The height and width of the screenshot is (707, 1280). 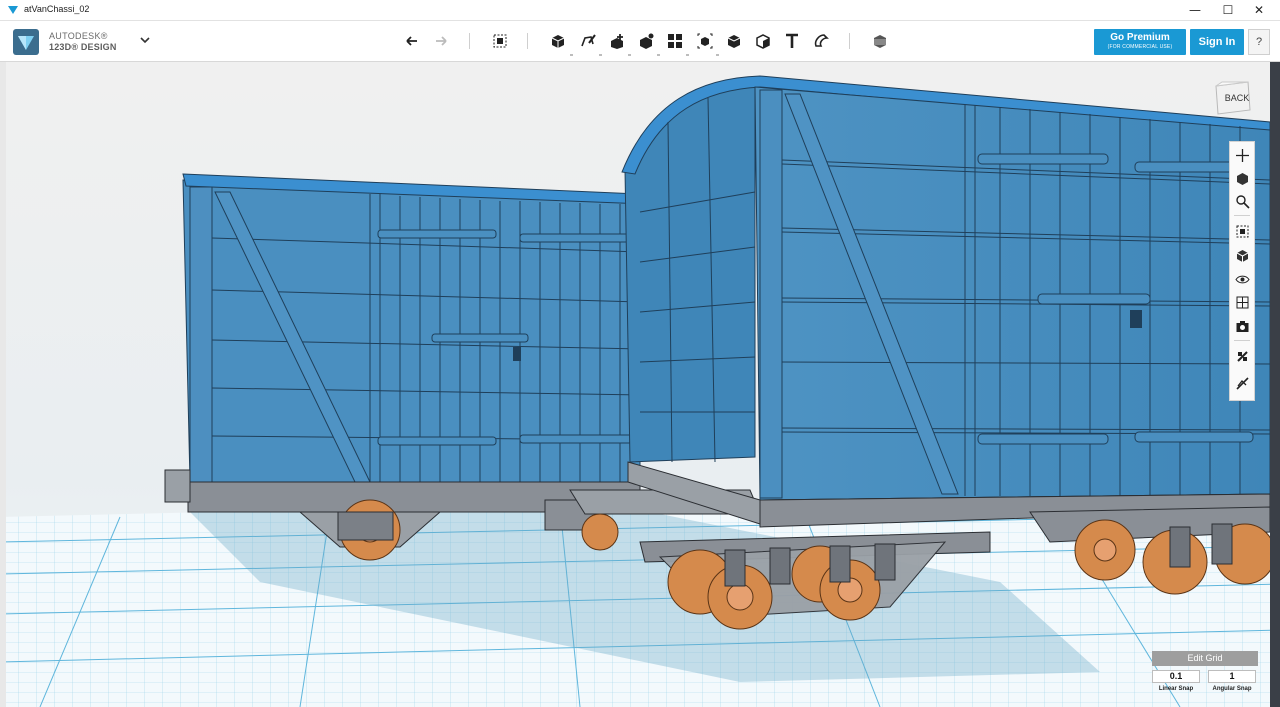 What do you see at coordinates (1176, 689) in the screenshot?
I see `linear-snap-label: Linear Snap` at bounding box center [1176, 689].